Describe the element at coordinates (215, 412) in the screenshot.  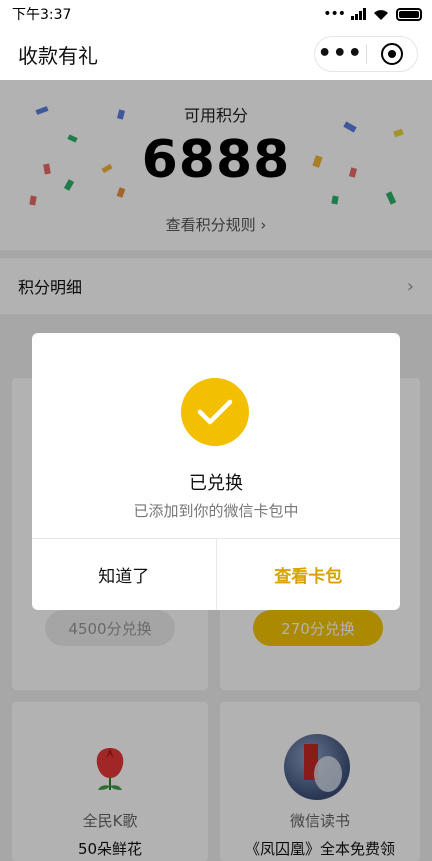
I see `success-check-icon` at that location.